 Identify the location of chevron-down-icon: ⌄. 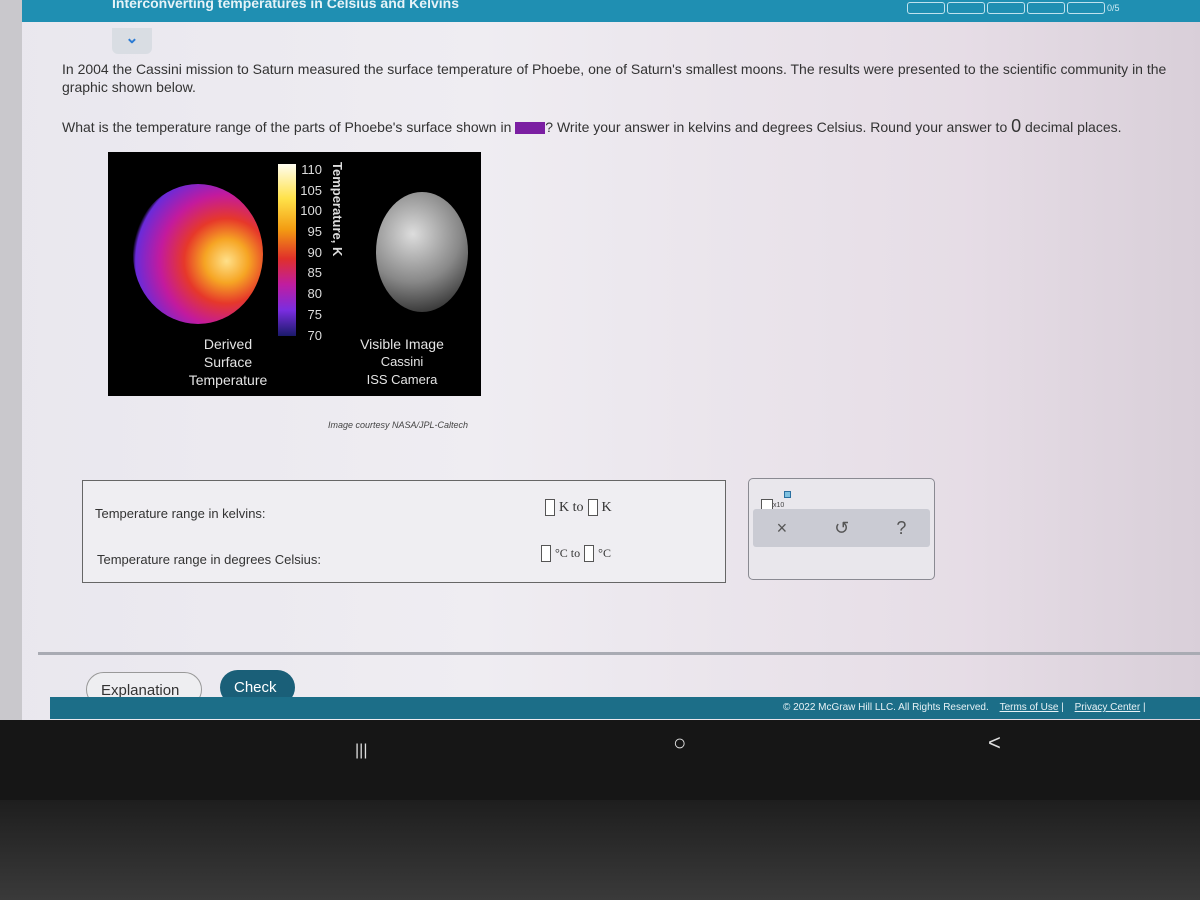
(132, 38).